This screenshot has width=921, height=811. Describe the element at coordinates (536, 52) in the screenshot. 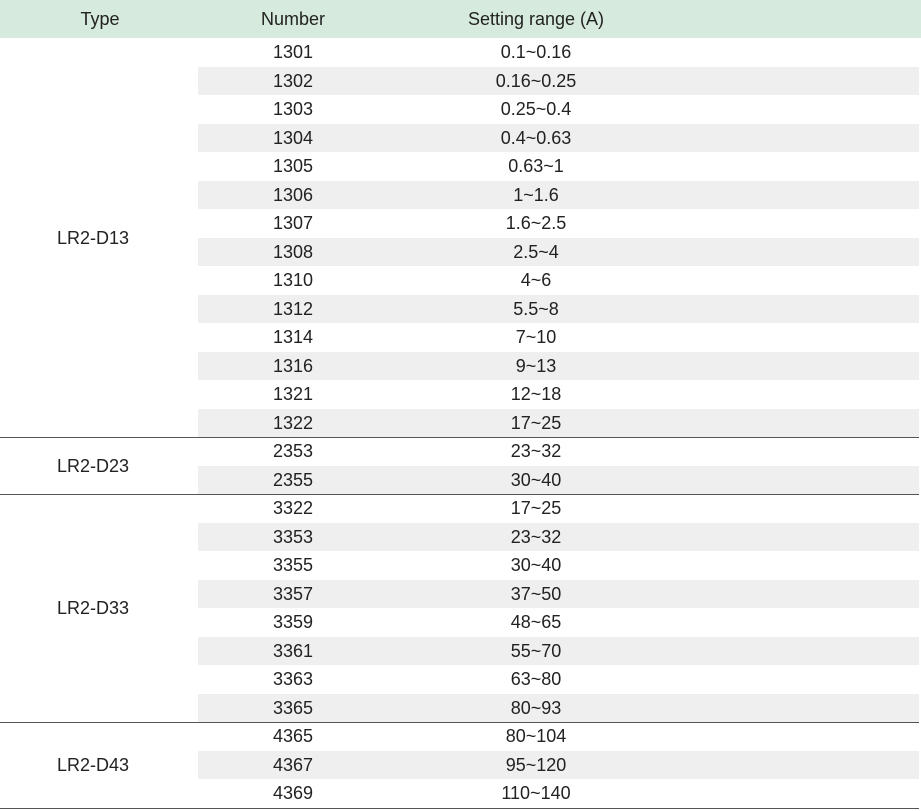

I see `setting-range-cell: 0.1~0.16` at that location.